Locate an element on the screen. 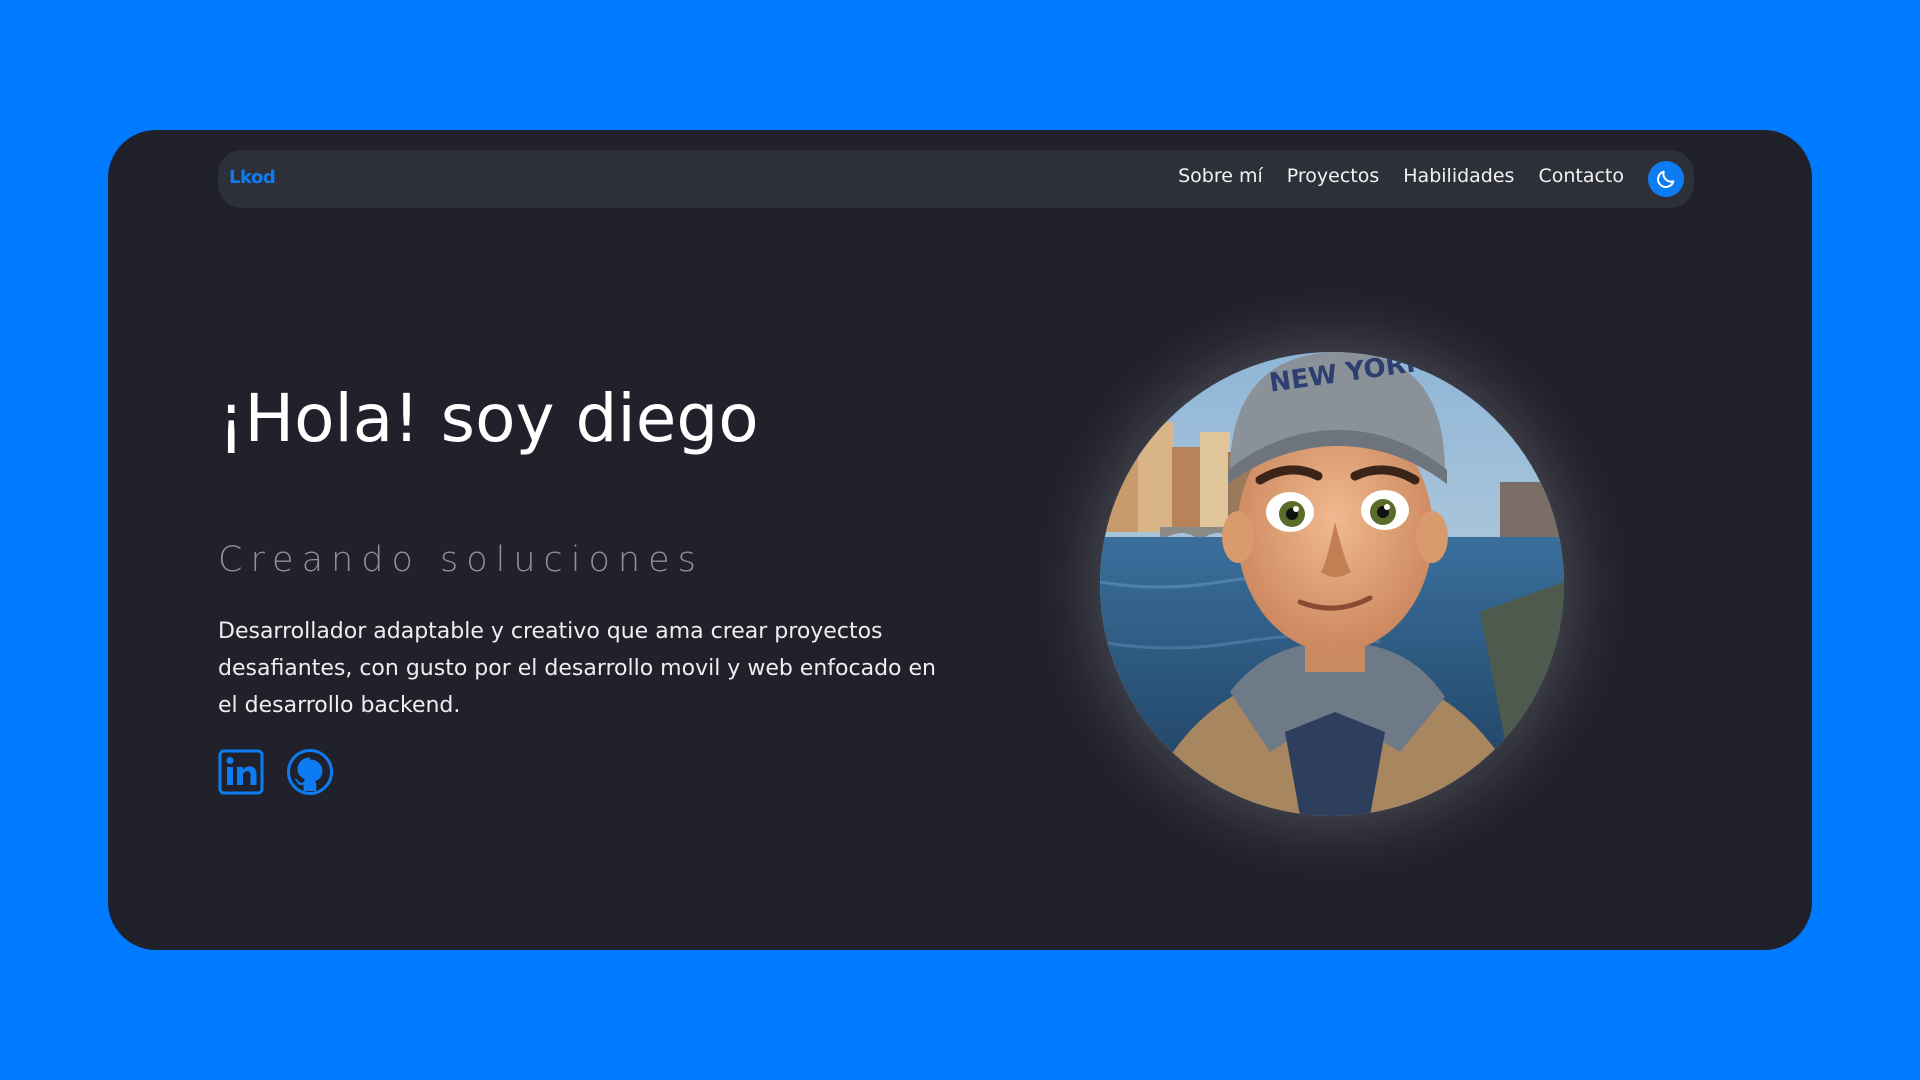 This screenshot has width=1920, height=1080. profile-avatar: NEW YORK is located at coordinates (1332, 584).